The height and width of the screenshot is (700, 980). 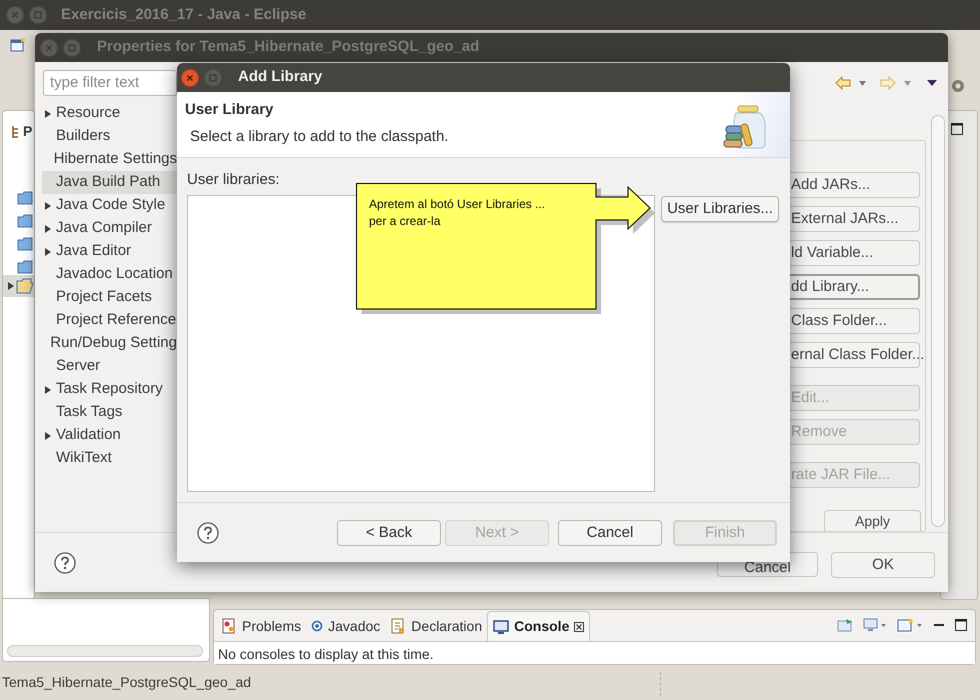 I want to click on wizard-button: Finish, so click(x=725, y=533).